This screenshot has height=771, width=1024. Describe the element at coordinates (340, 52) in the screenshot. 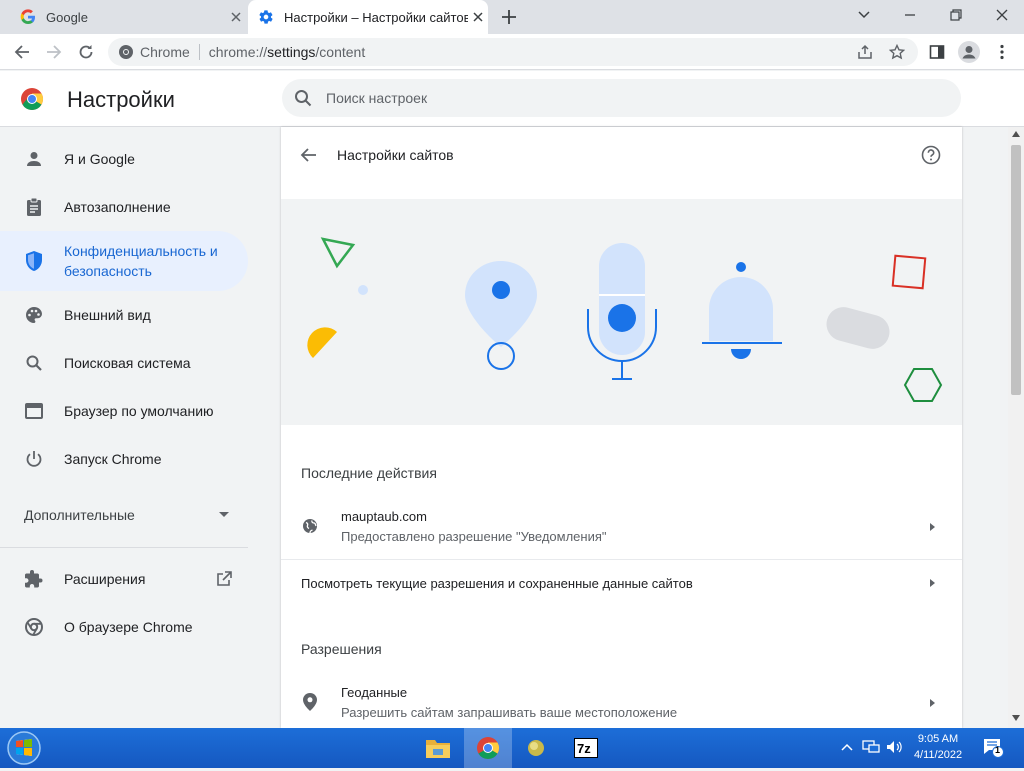

I see `url-path: /content` at that location.